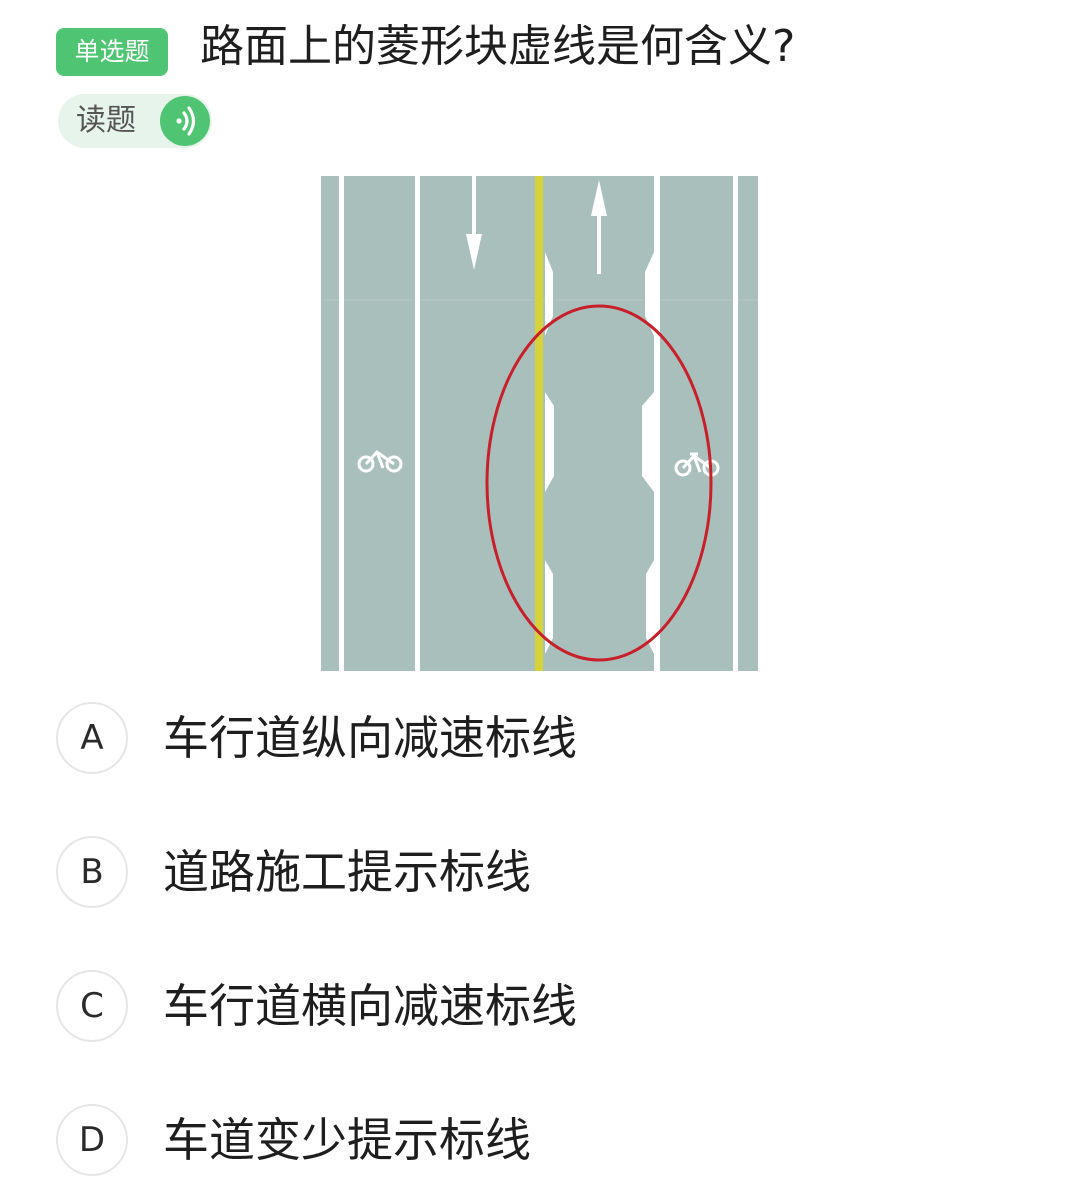 This screenshot has height=1200, width=1080. I want to click on option-a: A 车行道纵向减速标线, so click(546, 740).